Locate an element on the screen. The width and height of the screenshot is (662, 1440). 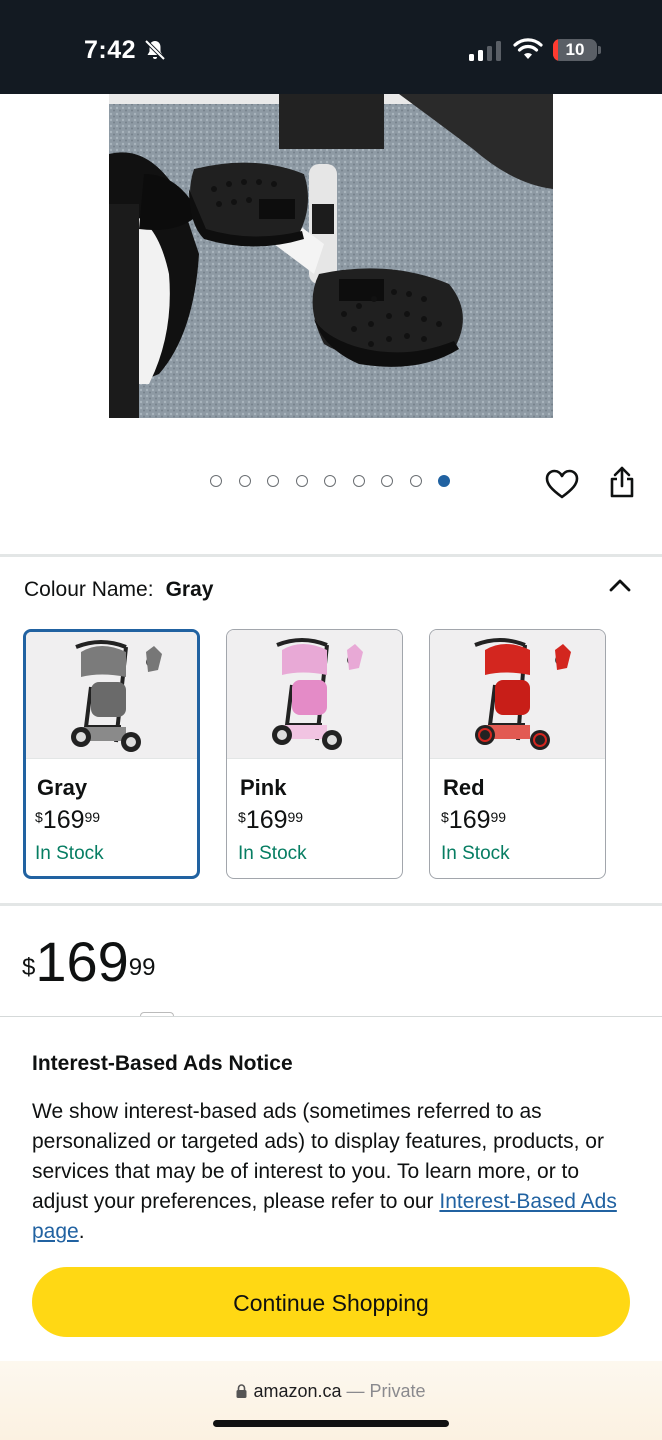
colour-swatch-gray: Gray $16999 In Stock is located at coordinates (111, 754).